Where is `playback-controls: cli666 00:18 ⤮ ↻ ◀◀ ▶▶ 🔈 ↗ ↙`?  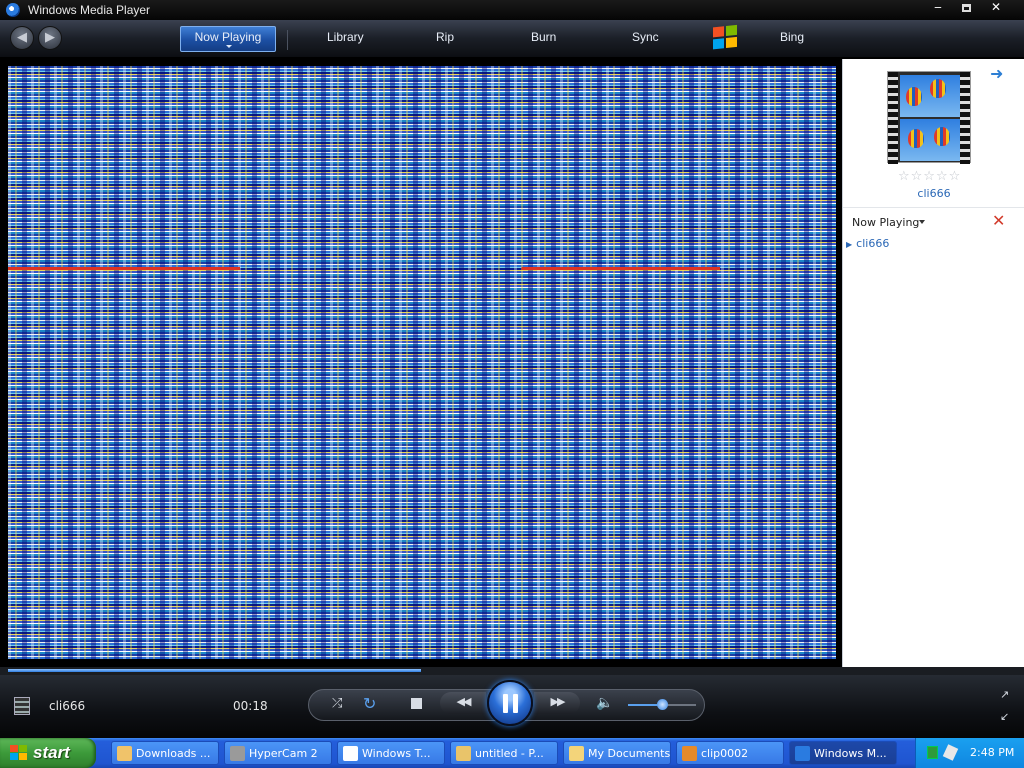 playback-controls: cli666 00:18 ⤮ ↻ ◀◀ ▶▶ 🔈 ↗ ↙ is located at coordinates (512, 706).